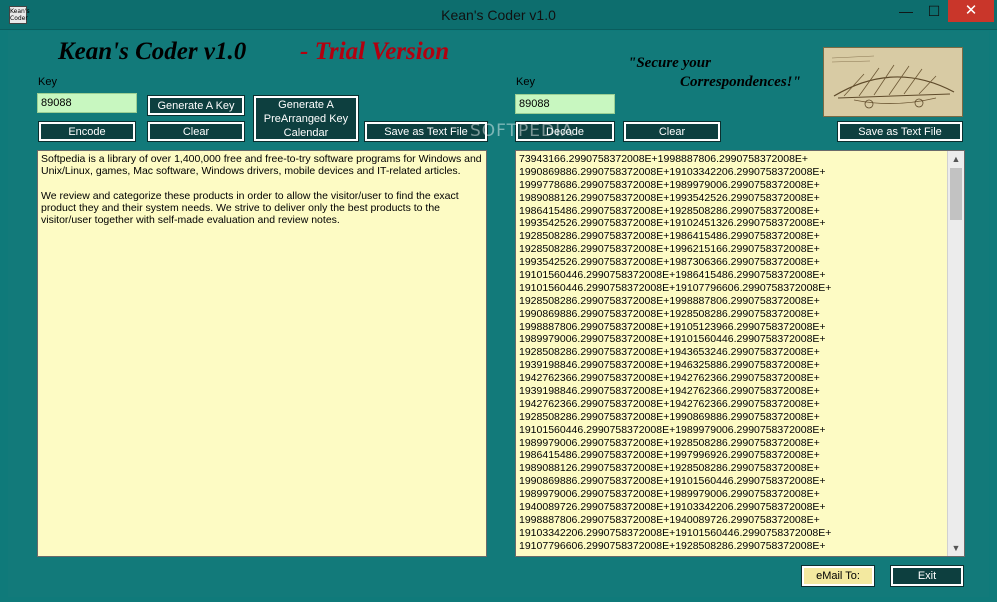  What do you see at coordinates (47, 82) in the screenshot?
I see `left-key-label: Key` at bounding box center [47, 82].